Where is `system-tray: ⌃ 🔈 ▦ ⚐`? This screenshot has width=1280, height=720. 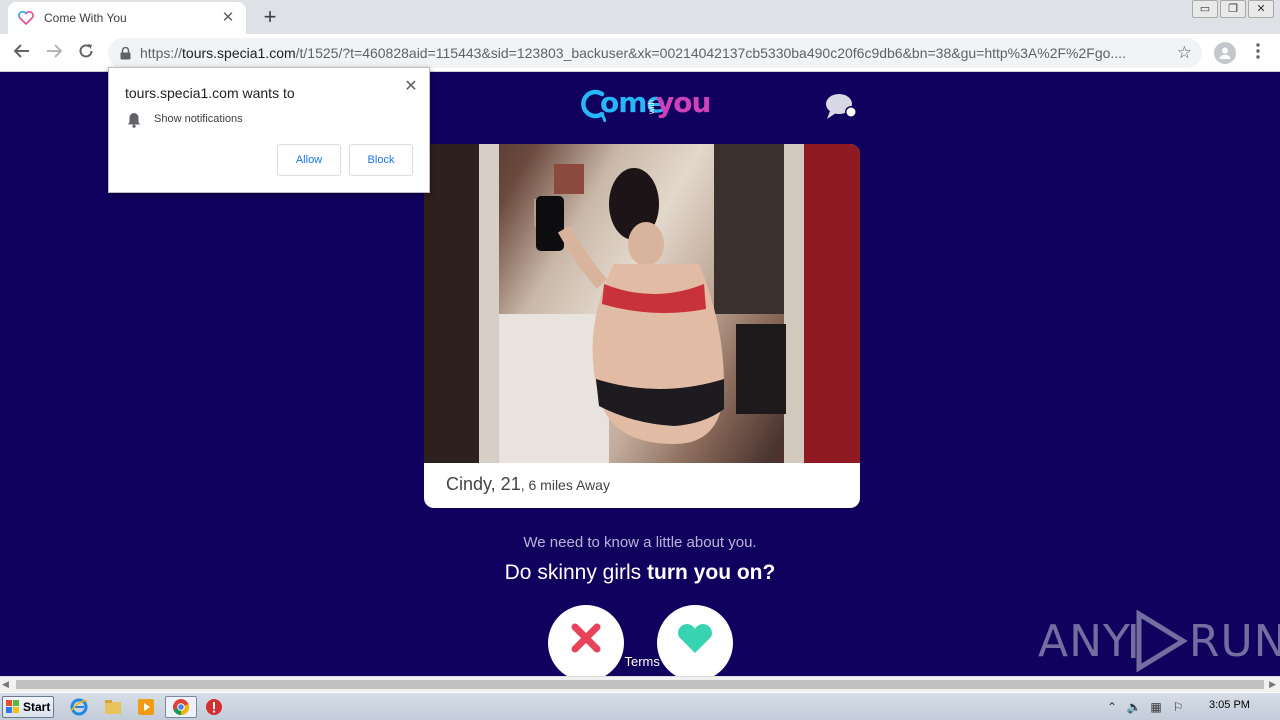
system-tray: ⌃ 🔈 ▦ ⚐ is located at coordinates (1190, 707).